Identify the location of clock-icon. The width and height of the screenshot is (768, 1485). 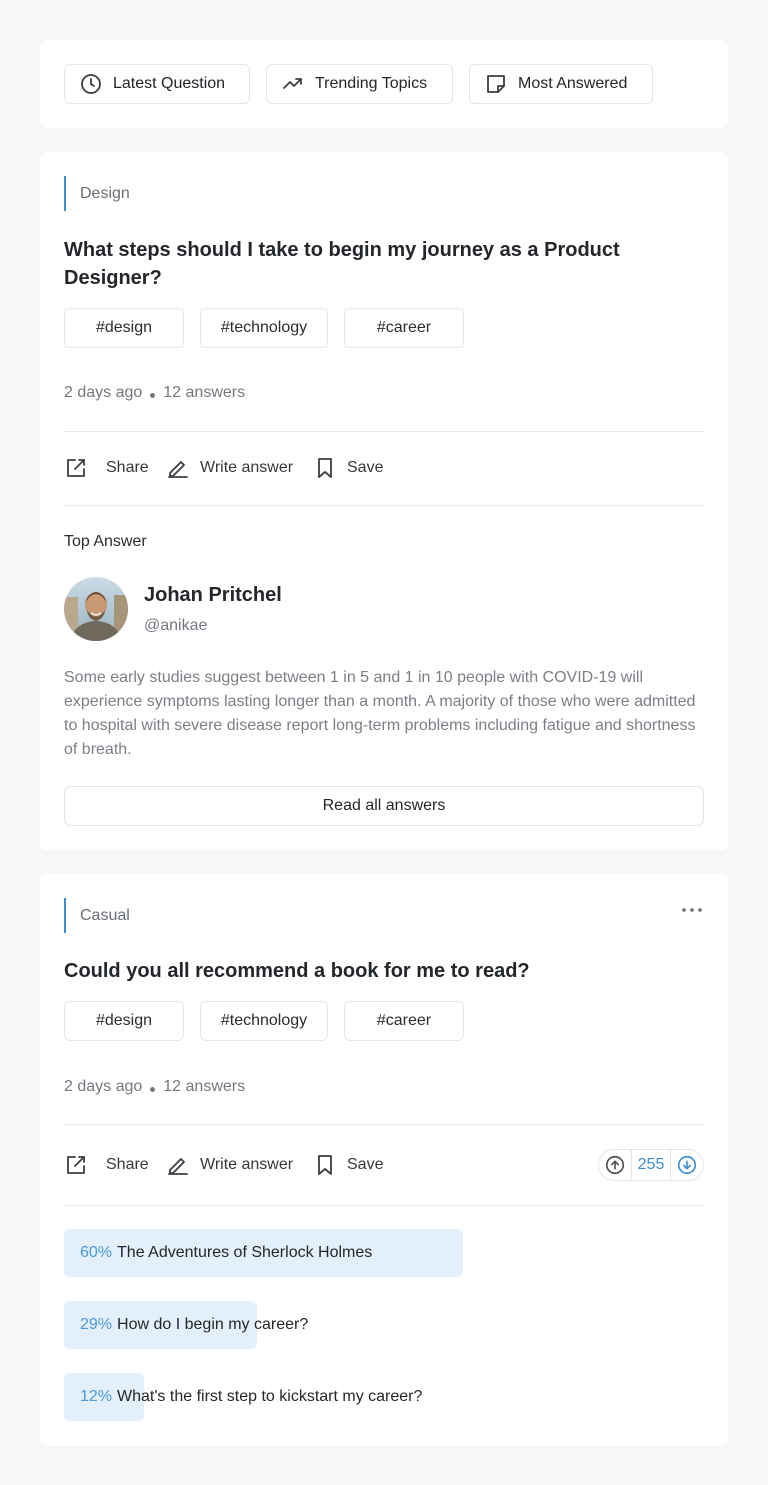
(91, 84).